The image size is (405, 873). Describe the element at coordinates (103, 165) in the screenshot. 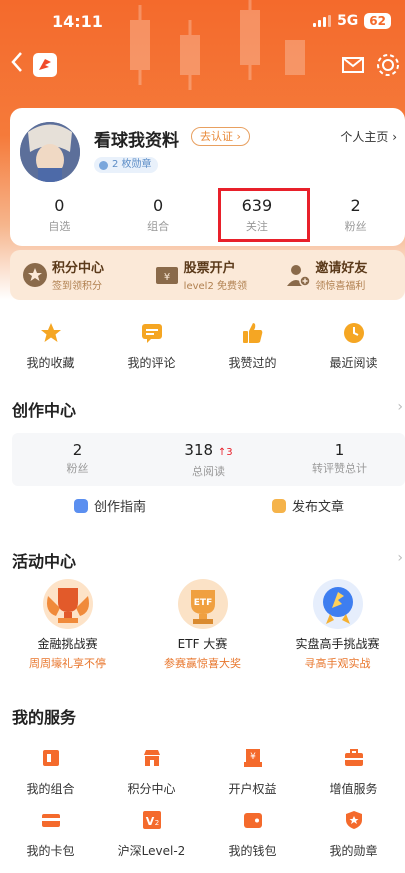

I see `medal-icon` at that location.